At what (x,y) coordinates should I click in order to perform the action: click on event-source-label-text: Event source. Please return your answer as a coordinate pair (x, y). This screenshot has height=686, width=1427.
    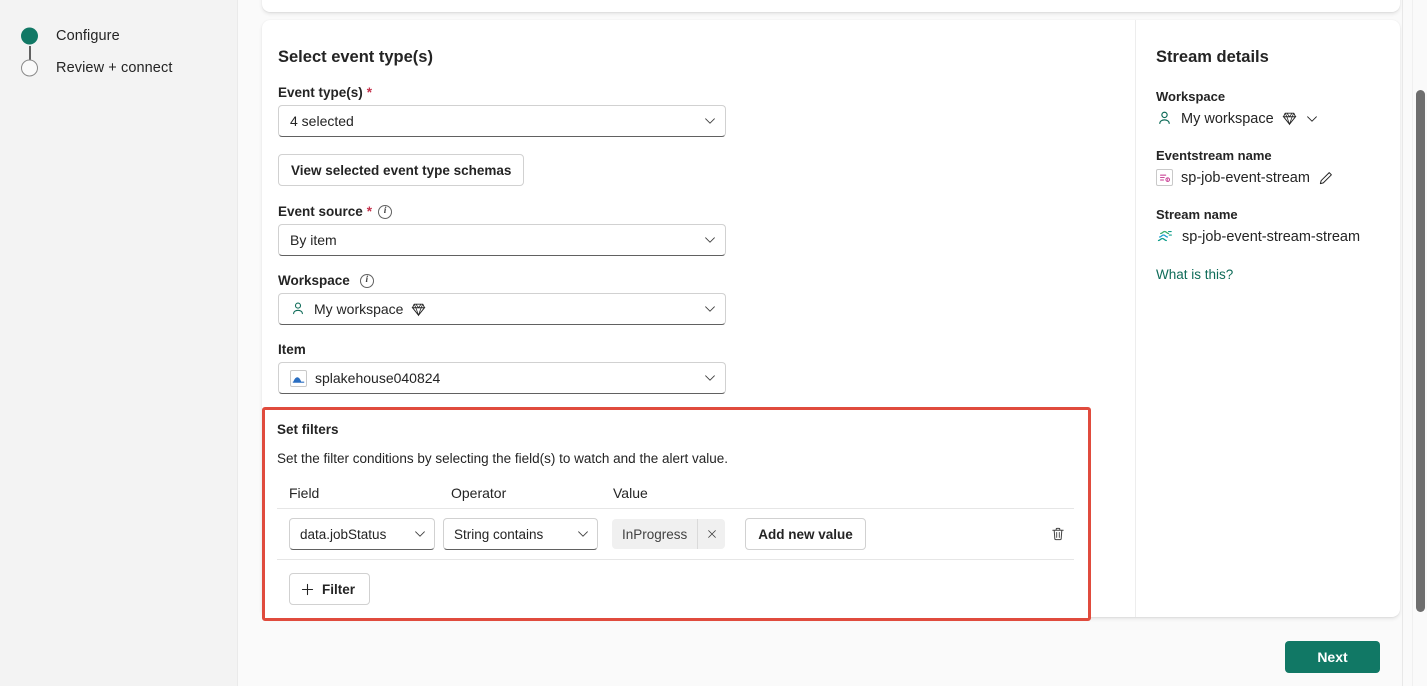
    Looking at the image, I should click on (320, 211).